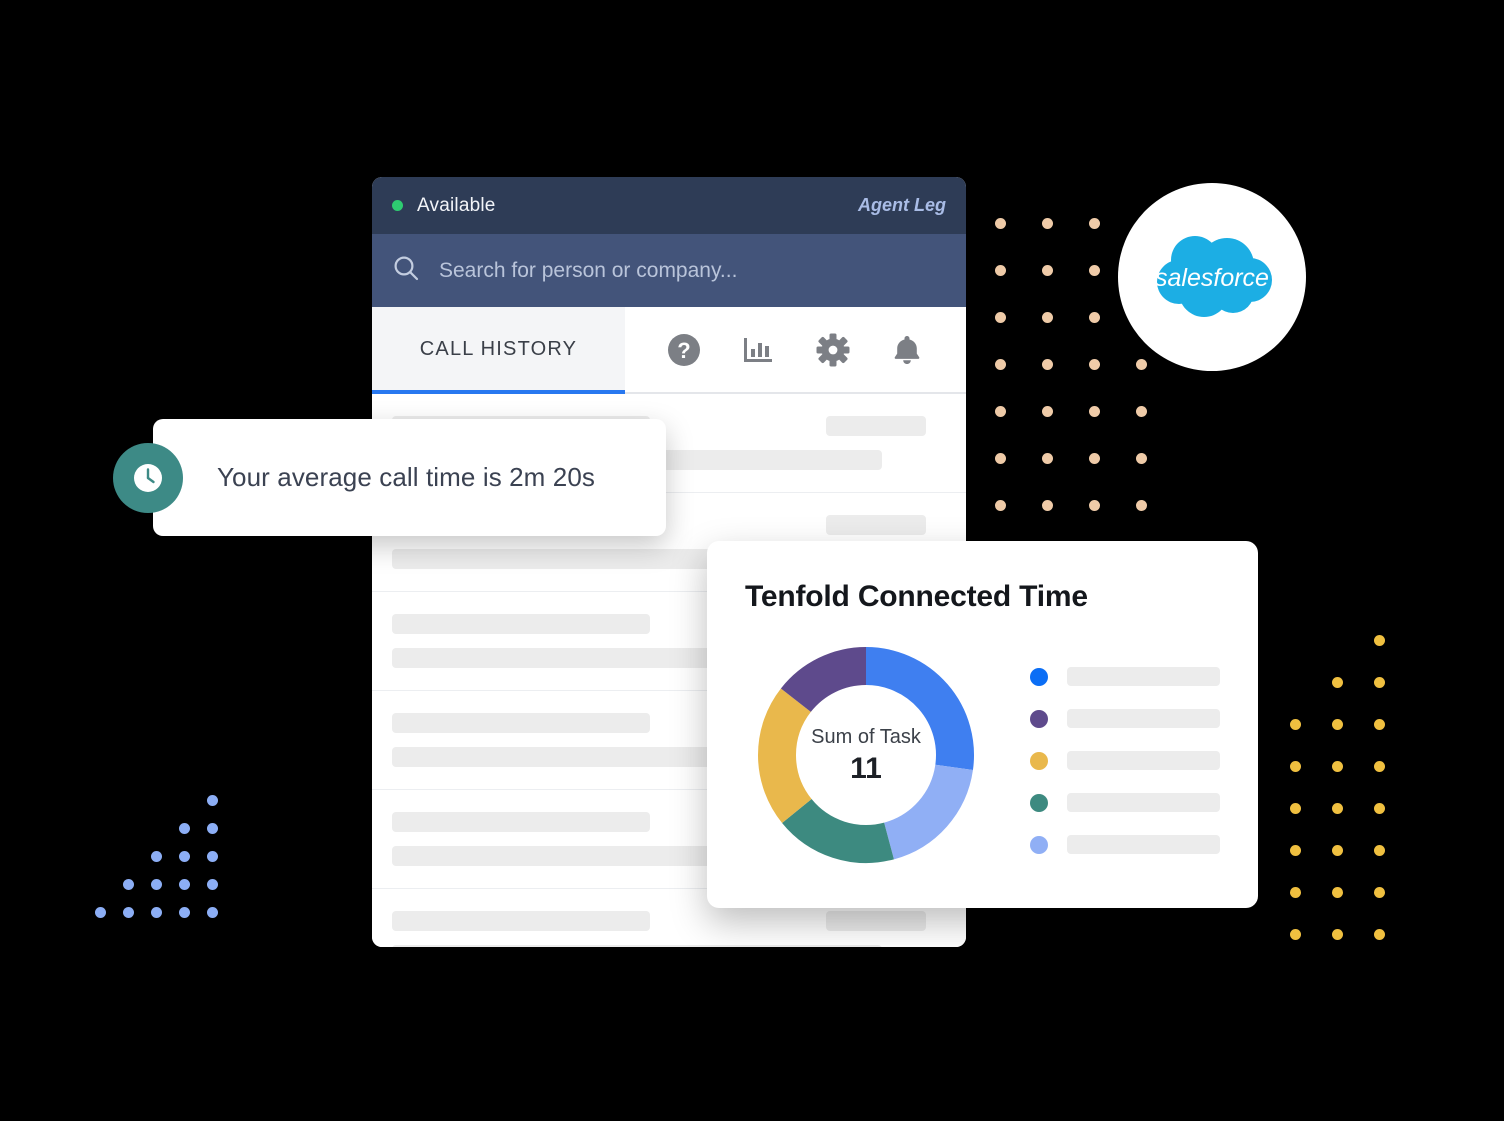 The image size is (1504, 1121). I want to click on skeleton-secondary-line, so click(637, 946).